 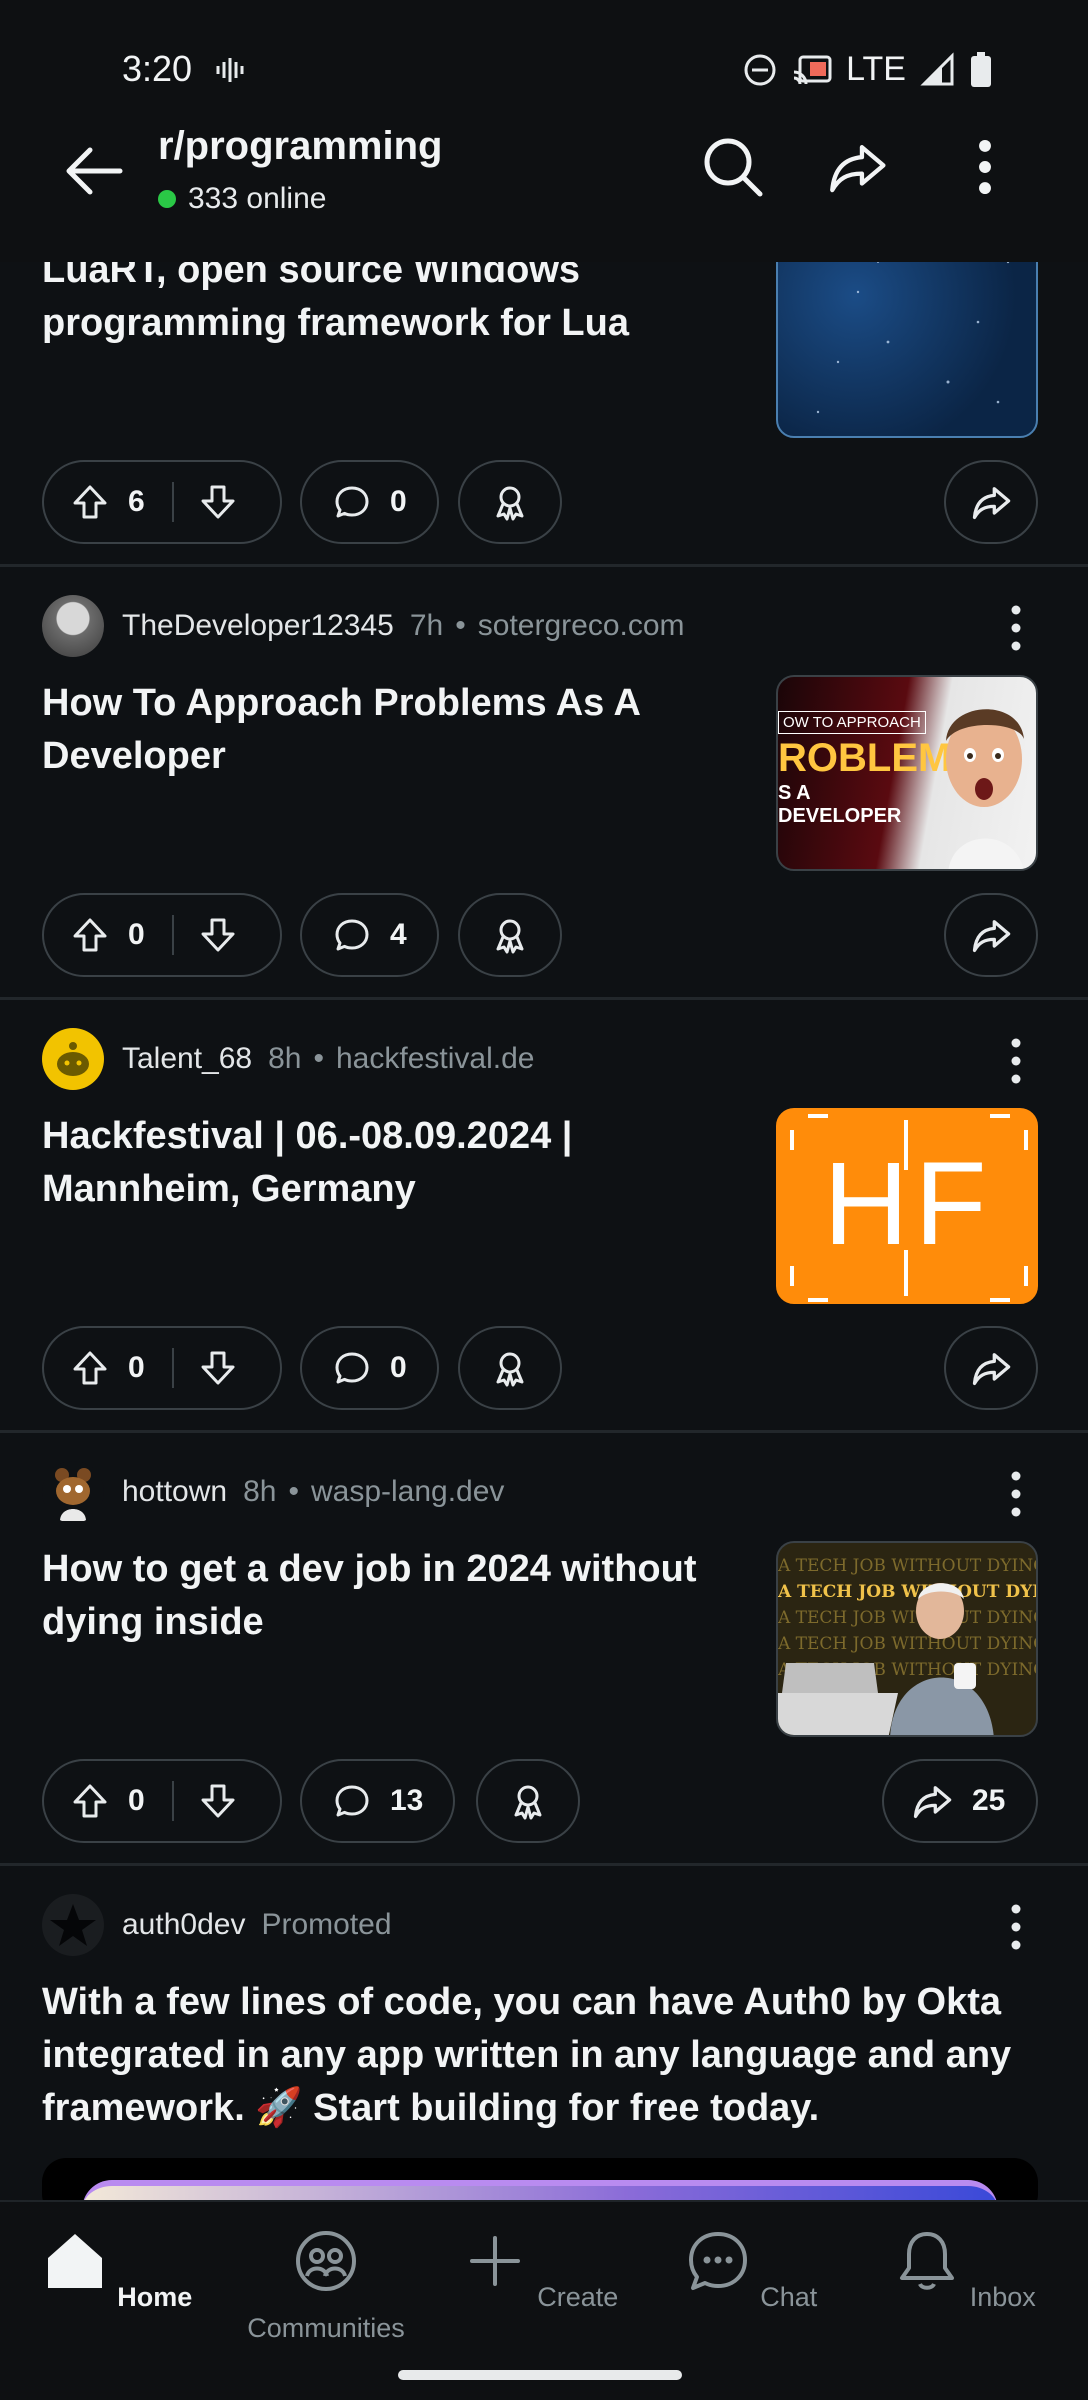 I want to click on nav-home: Home, so click(x=116, y=2269).